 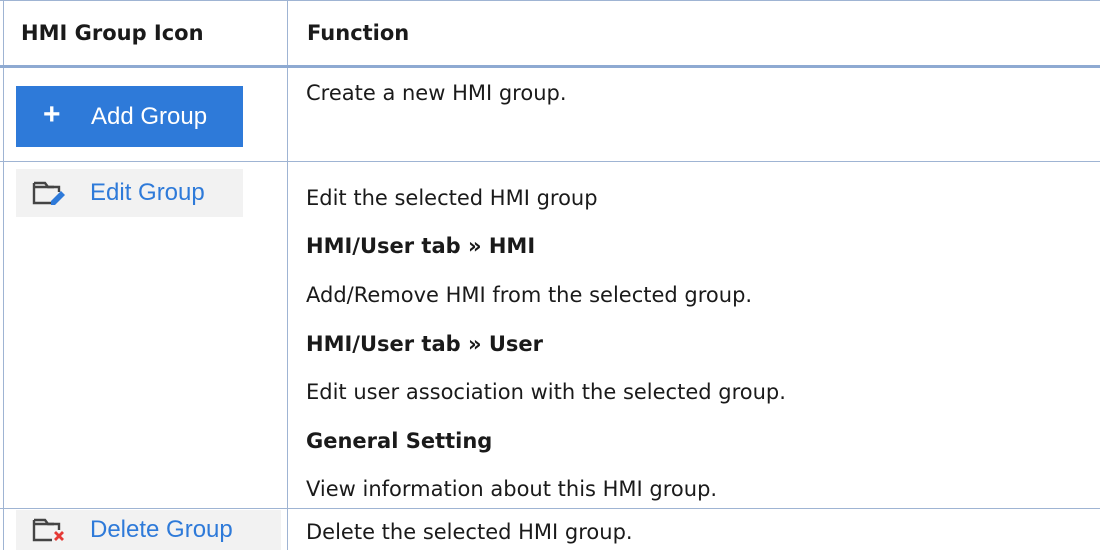 I want to click on delete-group-description: Delete the selected HMI group., so click(x=469, y=532).